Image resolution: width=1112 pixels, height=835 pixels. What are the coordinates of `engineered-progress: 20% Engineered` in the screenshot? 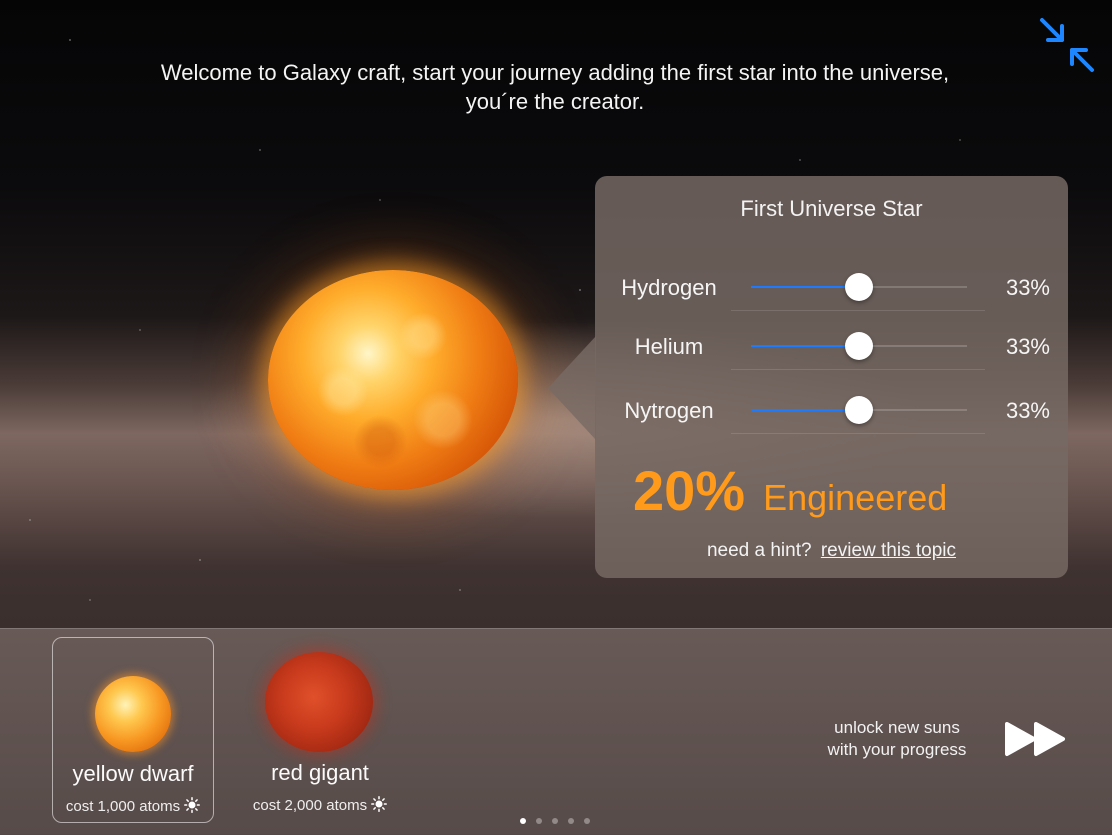 It's located at (790, 490).